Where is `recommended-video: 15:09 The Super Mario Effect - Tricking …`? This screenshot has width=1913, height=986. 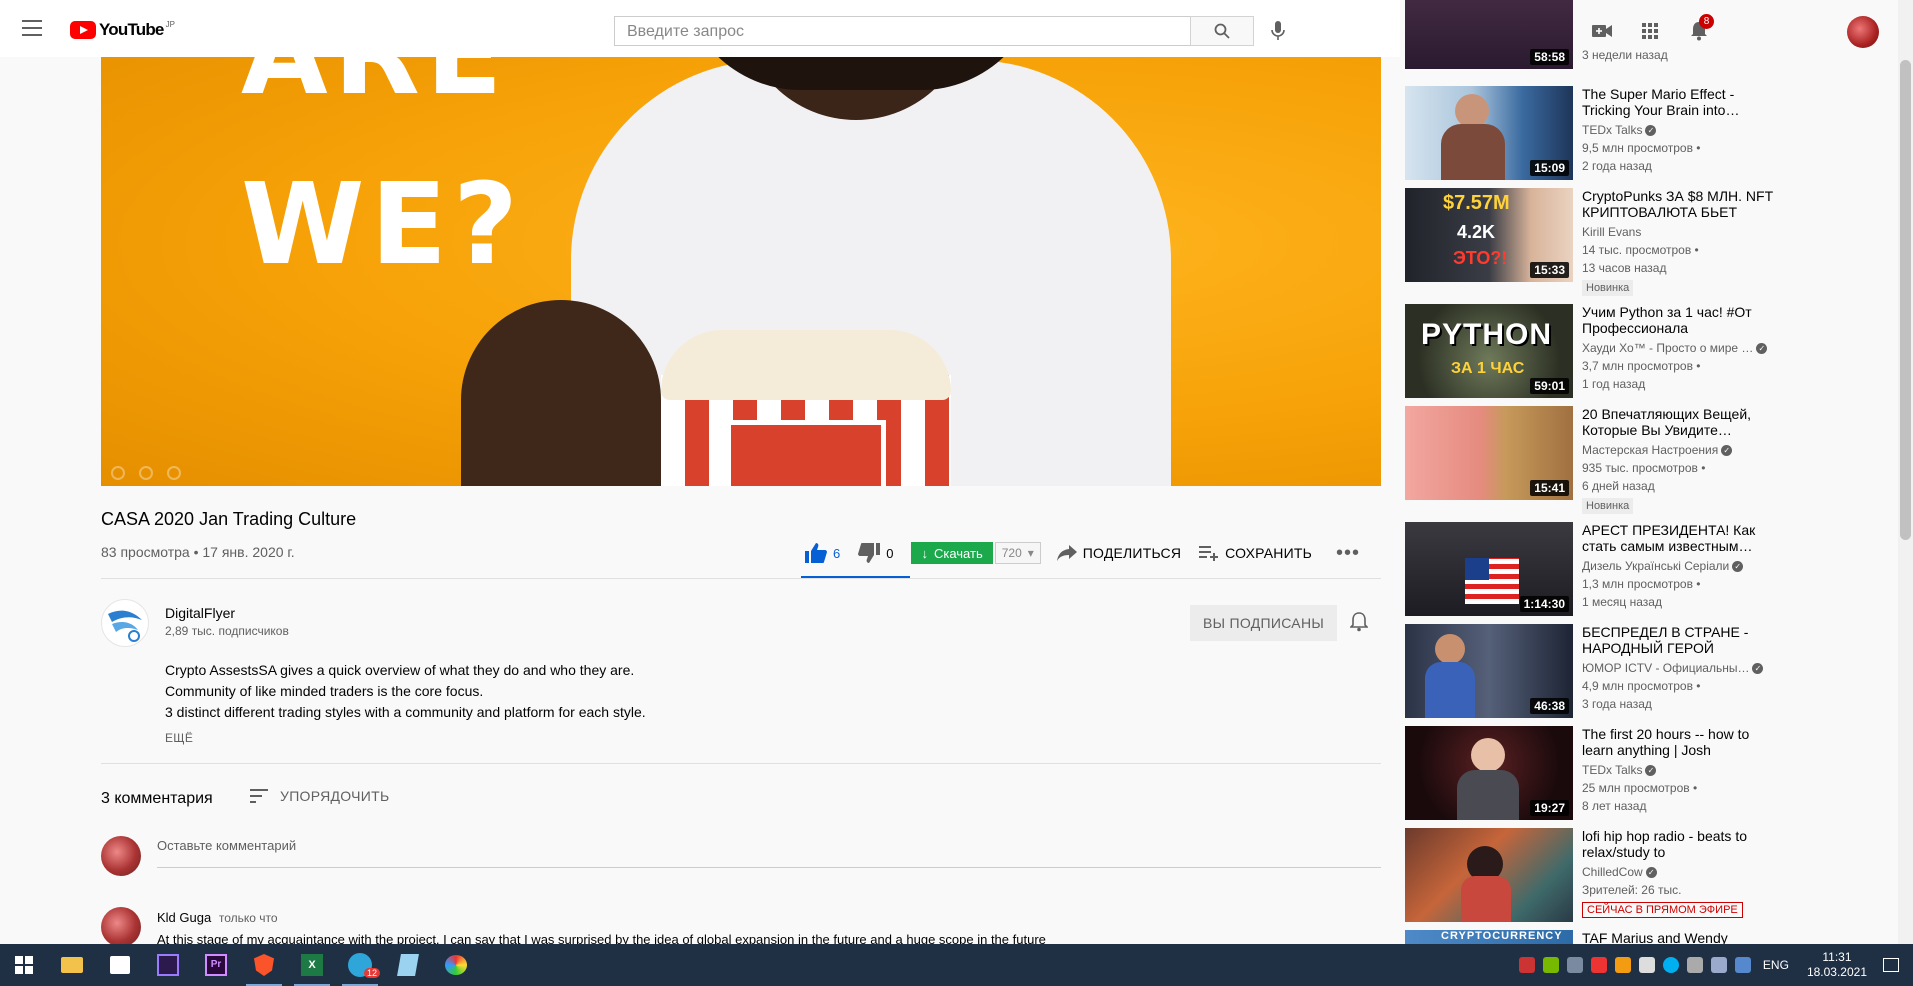
recommended-video: 15:09 The Super Mario Effect - Tricking … is located at coordinates (1595, 133).